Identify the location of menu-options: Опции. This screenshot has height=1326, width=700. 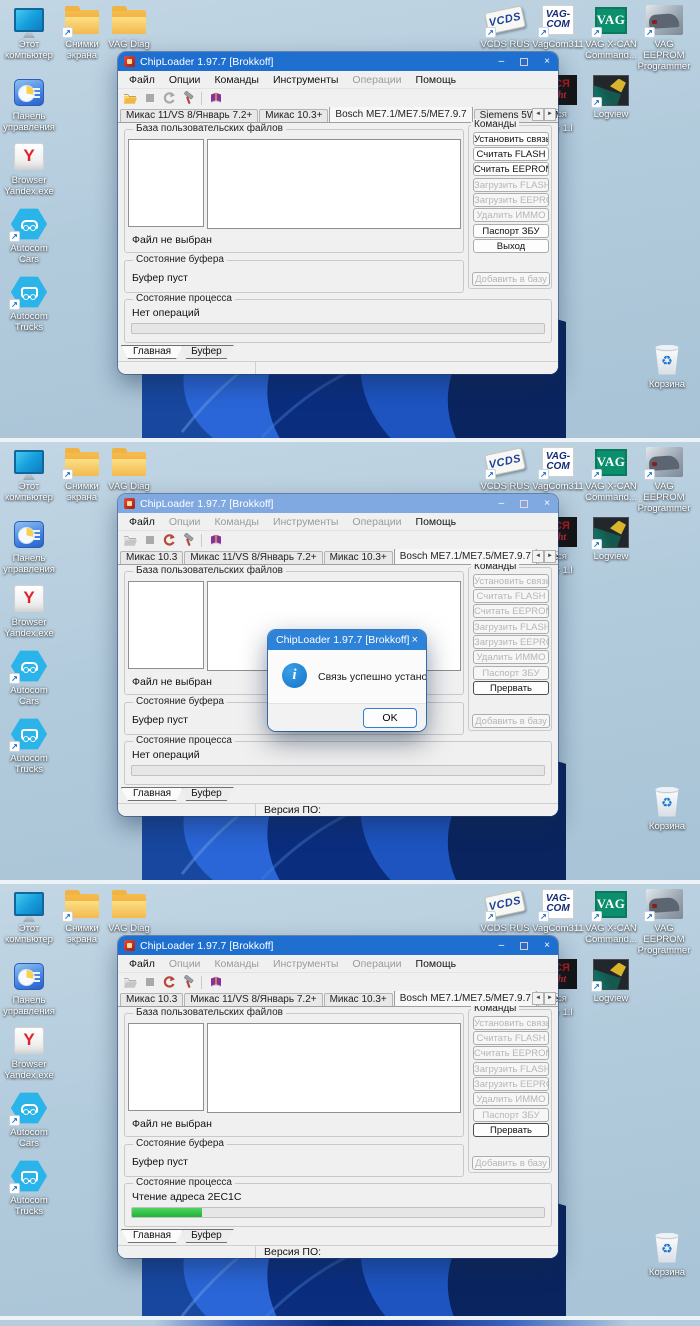
(185, 80).